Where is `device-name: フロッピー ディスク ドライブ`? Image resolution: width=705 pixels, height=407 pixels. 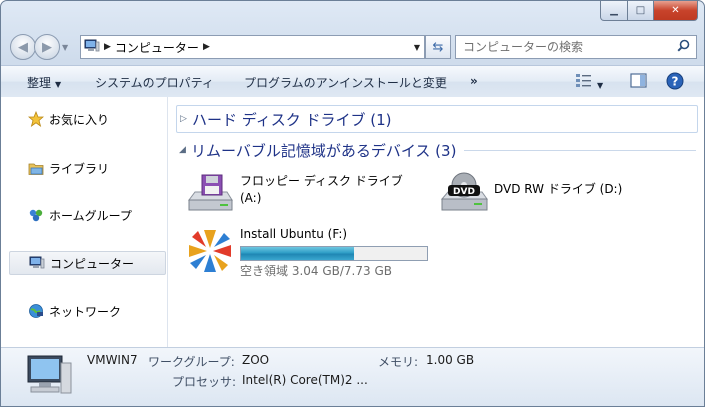 device-name: フロッピー ディスク ドライブ is located at coordinates (321, 181).